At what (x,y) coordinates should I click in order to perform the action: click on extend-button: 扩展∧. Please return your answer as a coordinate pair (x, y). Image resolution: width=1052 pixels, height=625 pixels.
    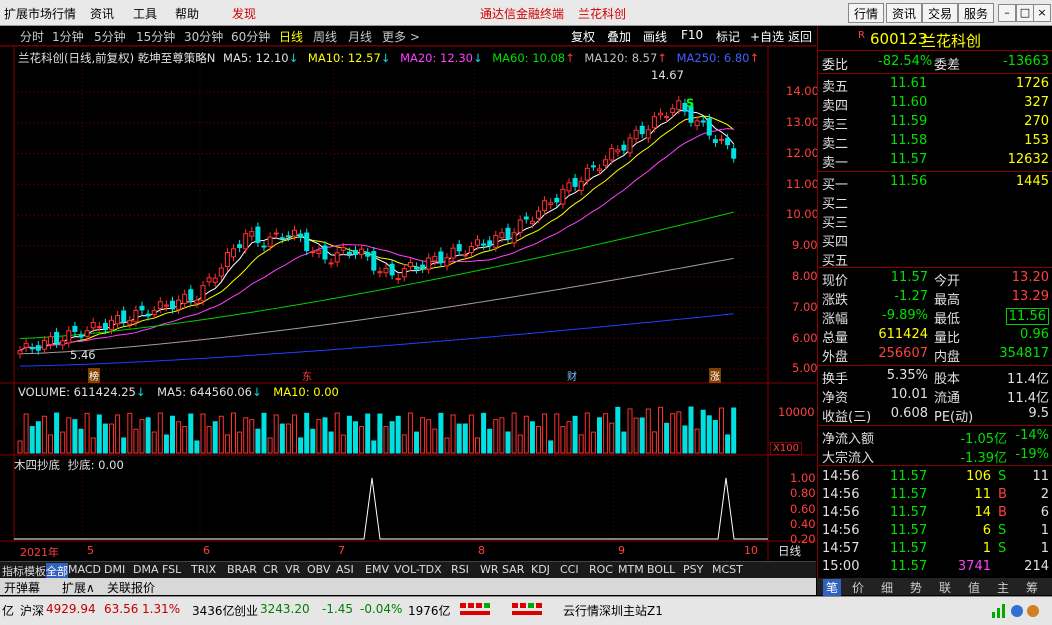
    Looking at the image, I should click on (78, 587).